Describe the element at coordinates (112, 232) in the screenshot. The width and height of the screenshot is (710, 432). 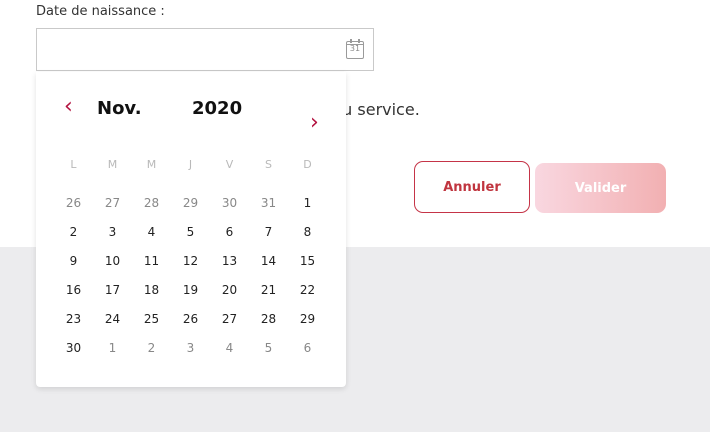
I see `calendar-day: 3` at that location.